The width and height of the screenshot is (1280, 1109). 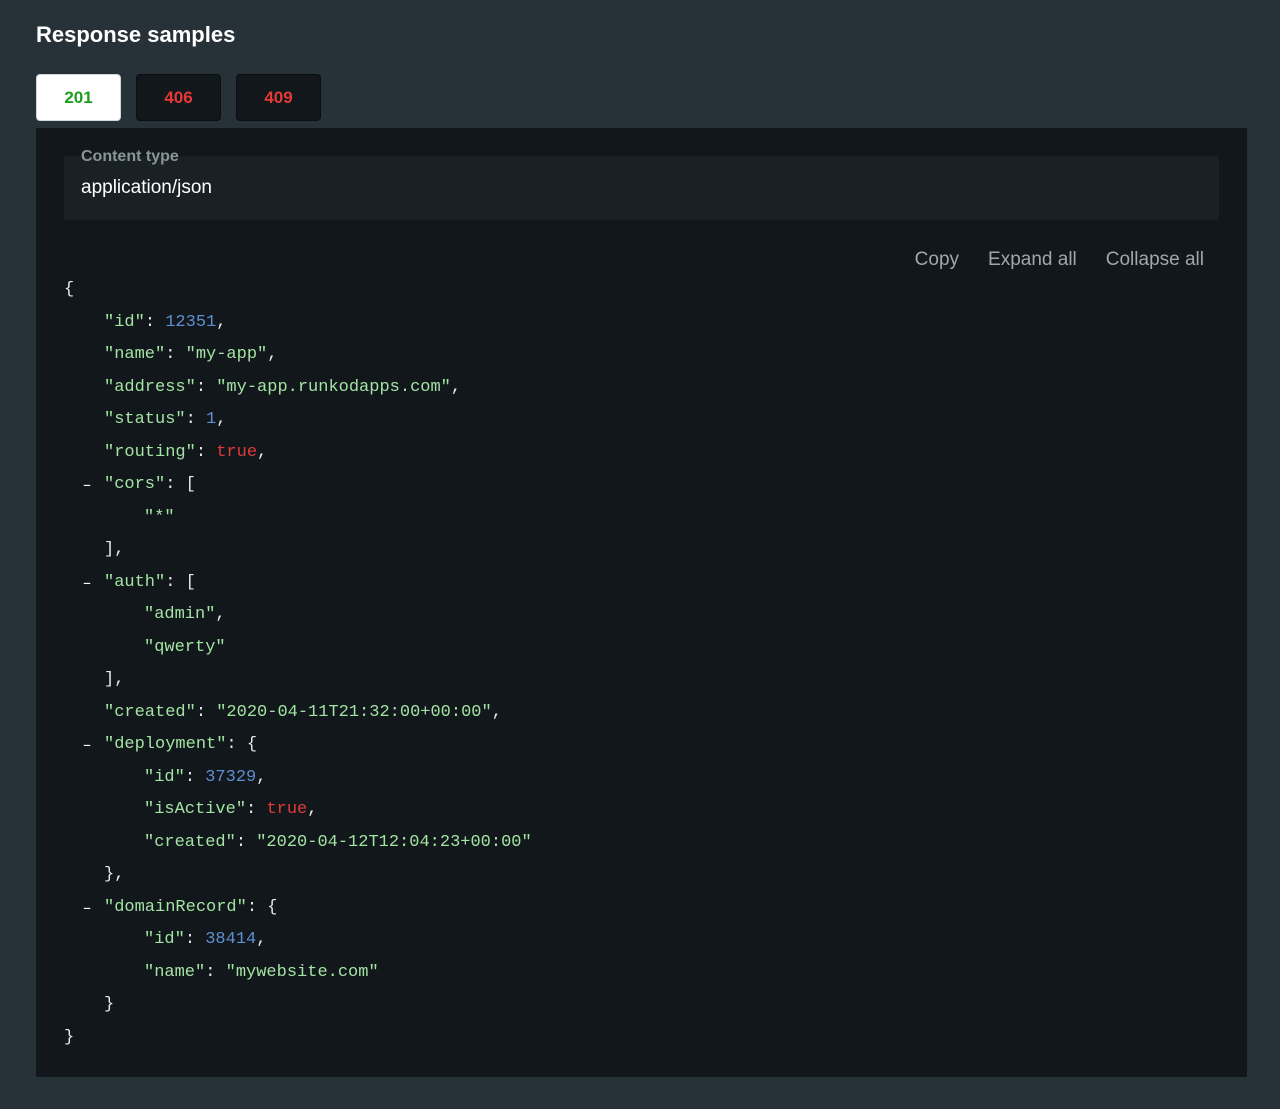 I want to click on collapse-all-button: Collapse all, so click(x=1155, y=260).